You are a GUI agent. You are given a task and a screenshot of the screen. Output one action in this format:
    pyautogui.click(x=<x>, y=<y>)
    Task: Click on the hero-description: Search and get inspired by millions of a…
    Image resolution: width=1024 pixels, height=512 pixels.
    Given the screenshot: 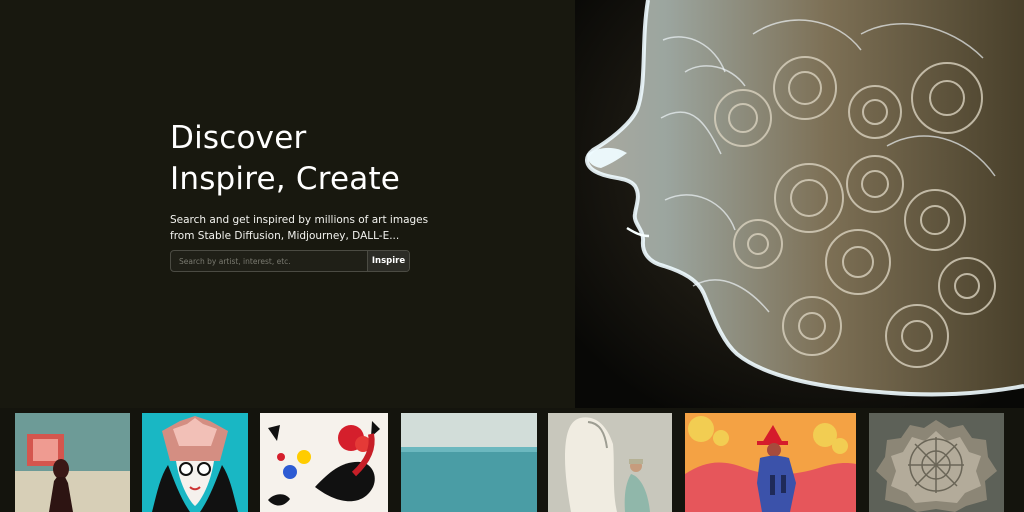 What is the action you would take?
    pyautogui.click(x=300, y=228)
    